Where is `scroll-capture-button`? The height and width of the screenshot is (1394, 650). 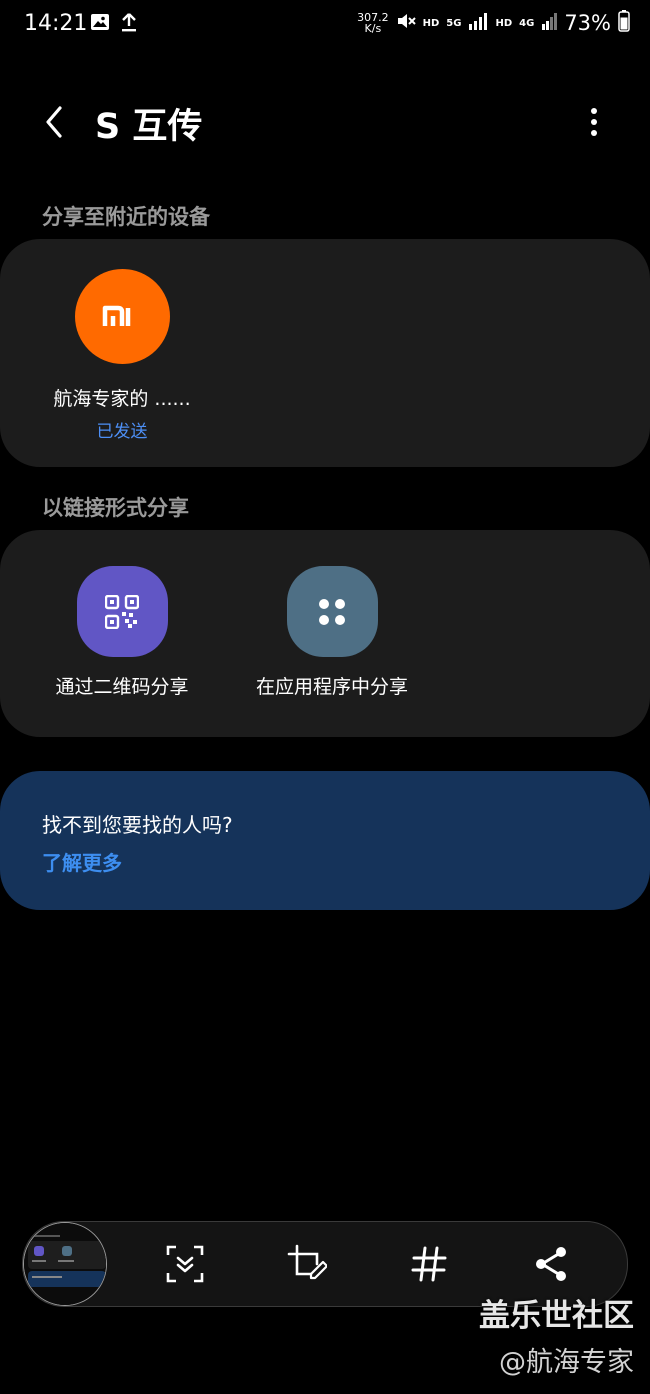 scroll-capture-button is located at coordinates (185, 1264).